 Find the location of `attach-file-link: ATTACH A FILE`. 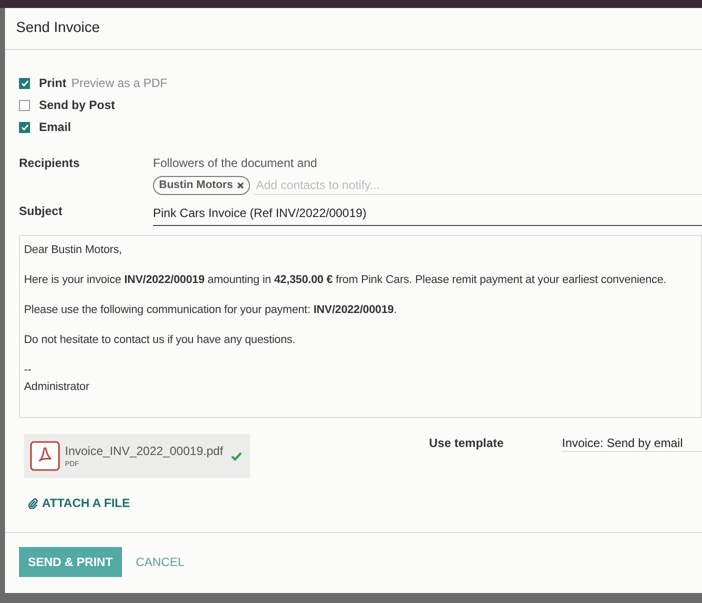

attach-file-link: ATTACH A FILE is located at coordinates (86, 503).